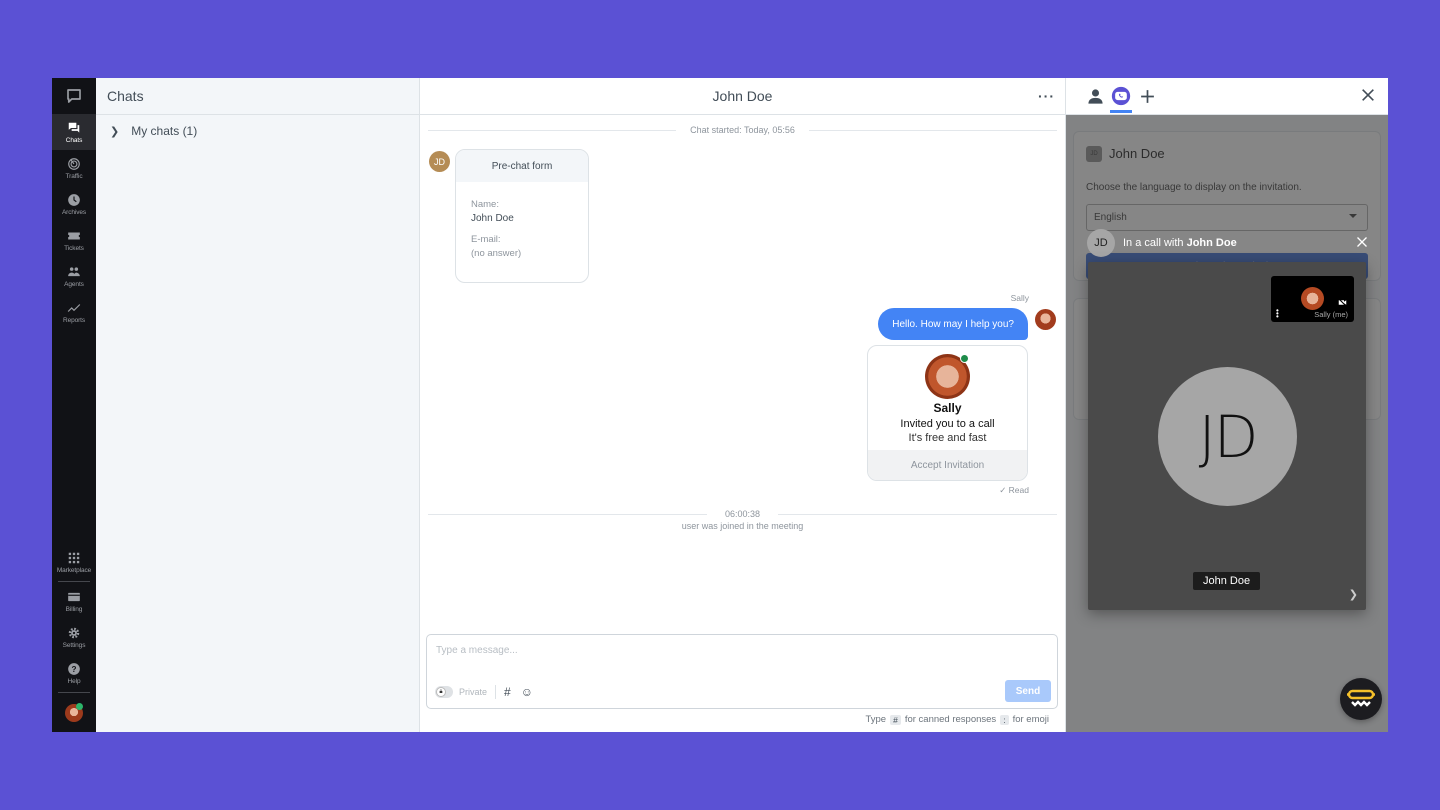  Describe the element at coordinates (1211, 243) in the screenshot. I see `call-with-name: John Doe` at that location.